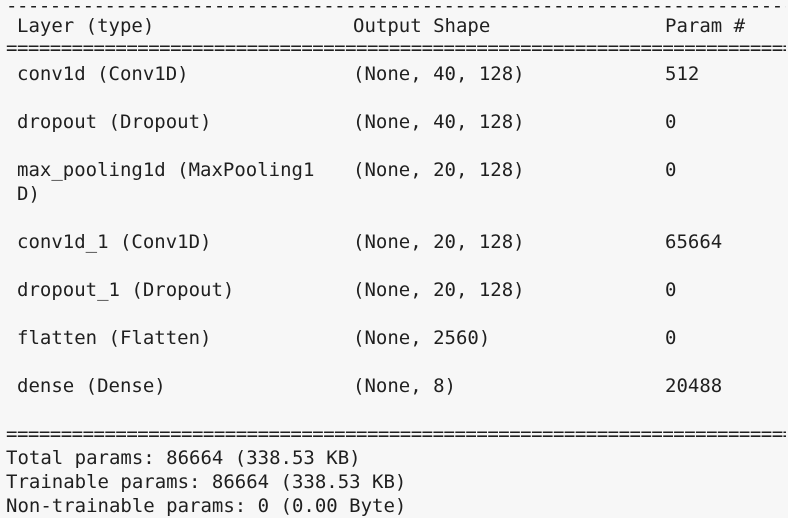  What do you see at coordinates (28, 194) in the screenshot?
I see `layer-name-continuation: D)` at bounding box center [28, 194].